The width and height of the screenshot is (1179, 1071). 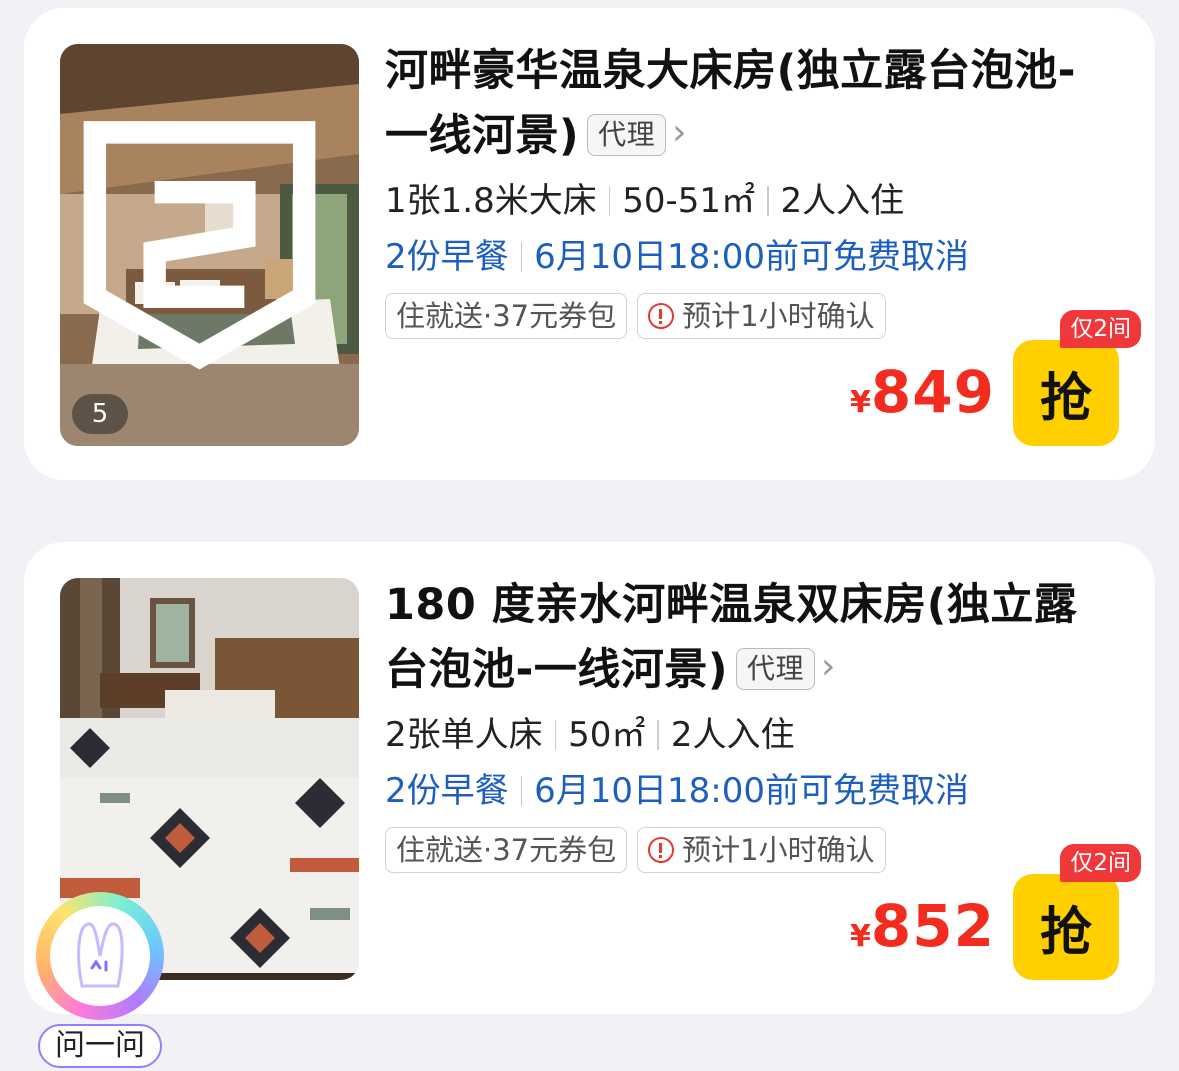 I want to click on vr-tour-icon, so click(x=204, y=241).